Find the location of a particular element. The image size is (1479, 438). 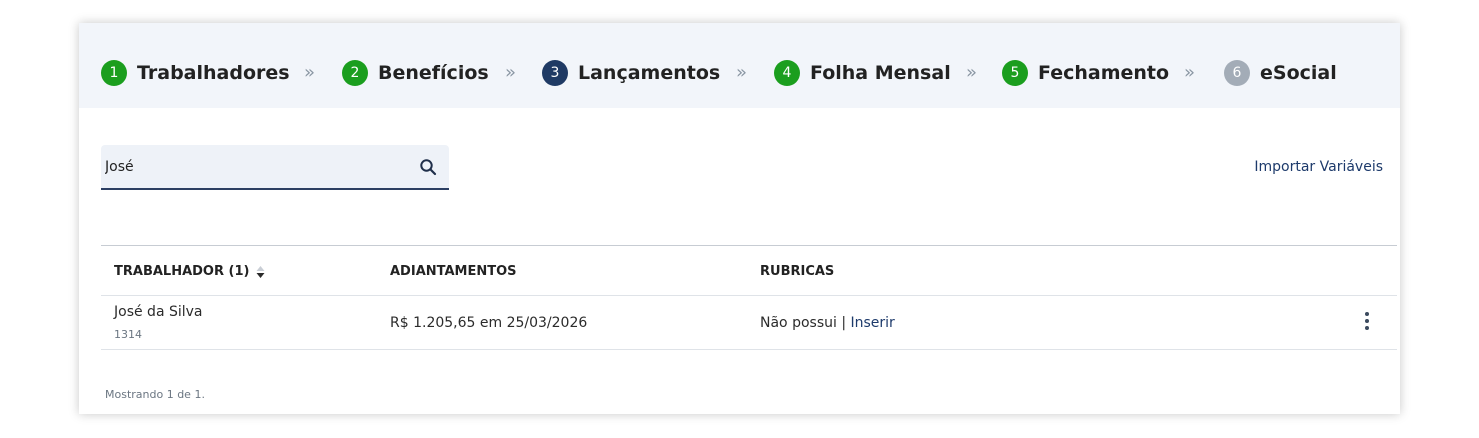

search-input is located at coordinates (253, 166).